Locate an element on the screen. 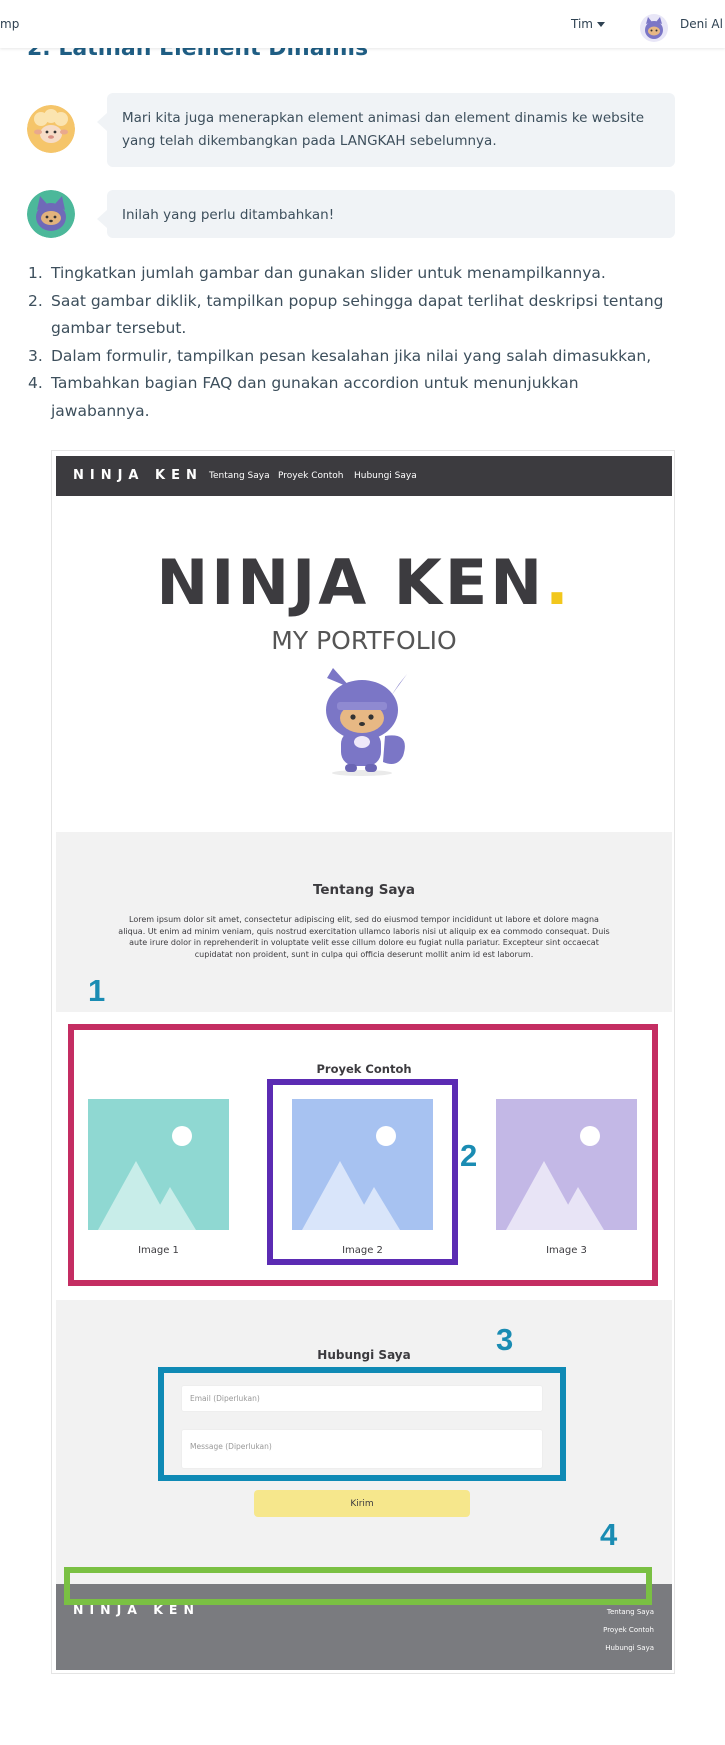 This screenshot has width=725, height=1745. chat-message: Inilah yang perlu ditambahkan! is located at coordinates (351, 215).